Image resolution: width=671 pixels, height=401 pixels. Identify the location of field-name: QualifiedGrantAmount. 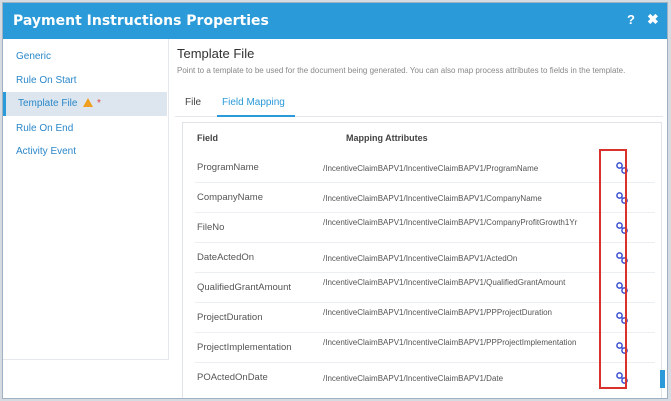
(244, 287).